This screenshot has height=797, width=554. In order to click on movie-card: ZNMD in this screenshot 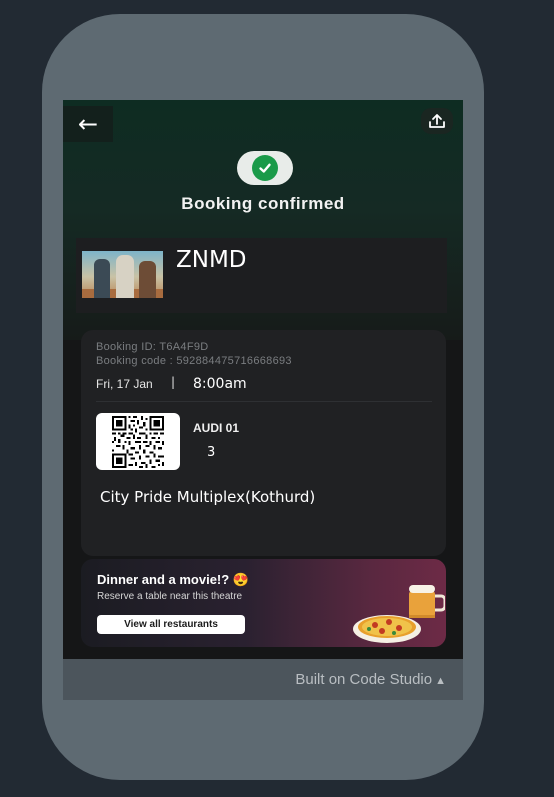, I will do `click(261, 275)`.